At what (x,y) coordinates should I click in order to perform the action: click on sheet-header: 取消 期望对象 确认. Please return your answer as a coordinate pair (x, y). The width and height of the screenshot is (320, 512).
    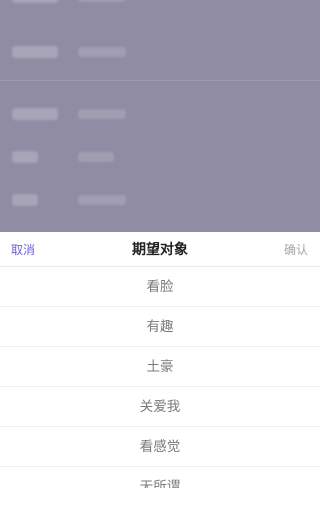
    Looking at the image, I should click on (160, 249).